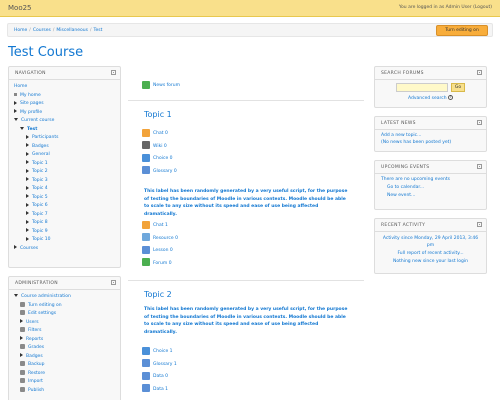 The height and width of the screenshot is (400, 500). Describe the element at coordinates (40, 188) in the screenshot. I see `tree-item-label: Topic 4` at that location.